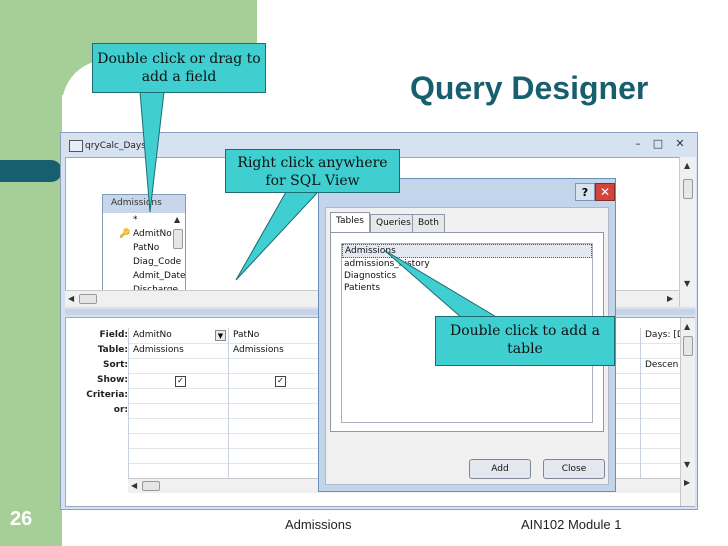  What do you see at coordinates (312, 171) in the screenshot?
I see `callout-sql-view: Right click anywhere for SQL View` at bounding box center [312, 171].